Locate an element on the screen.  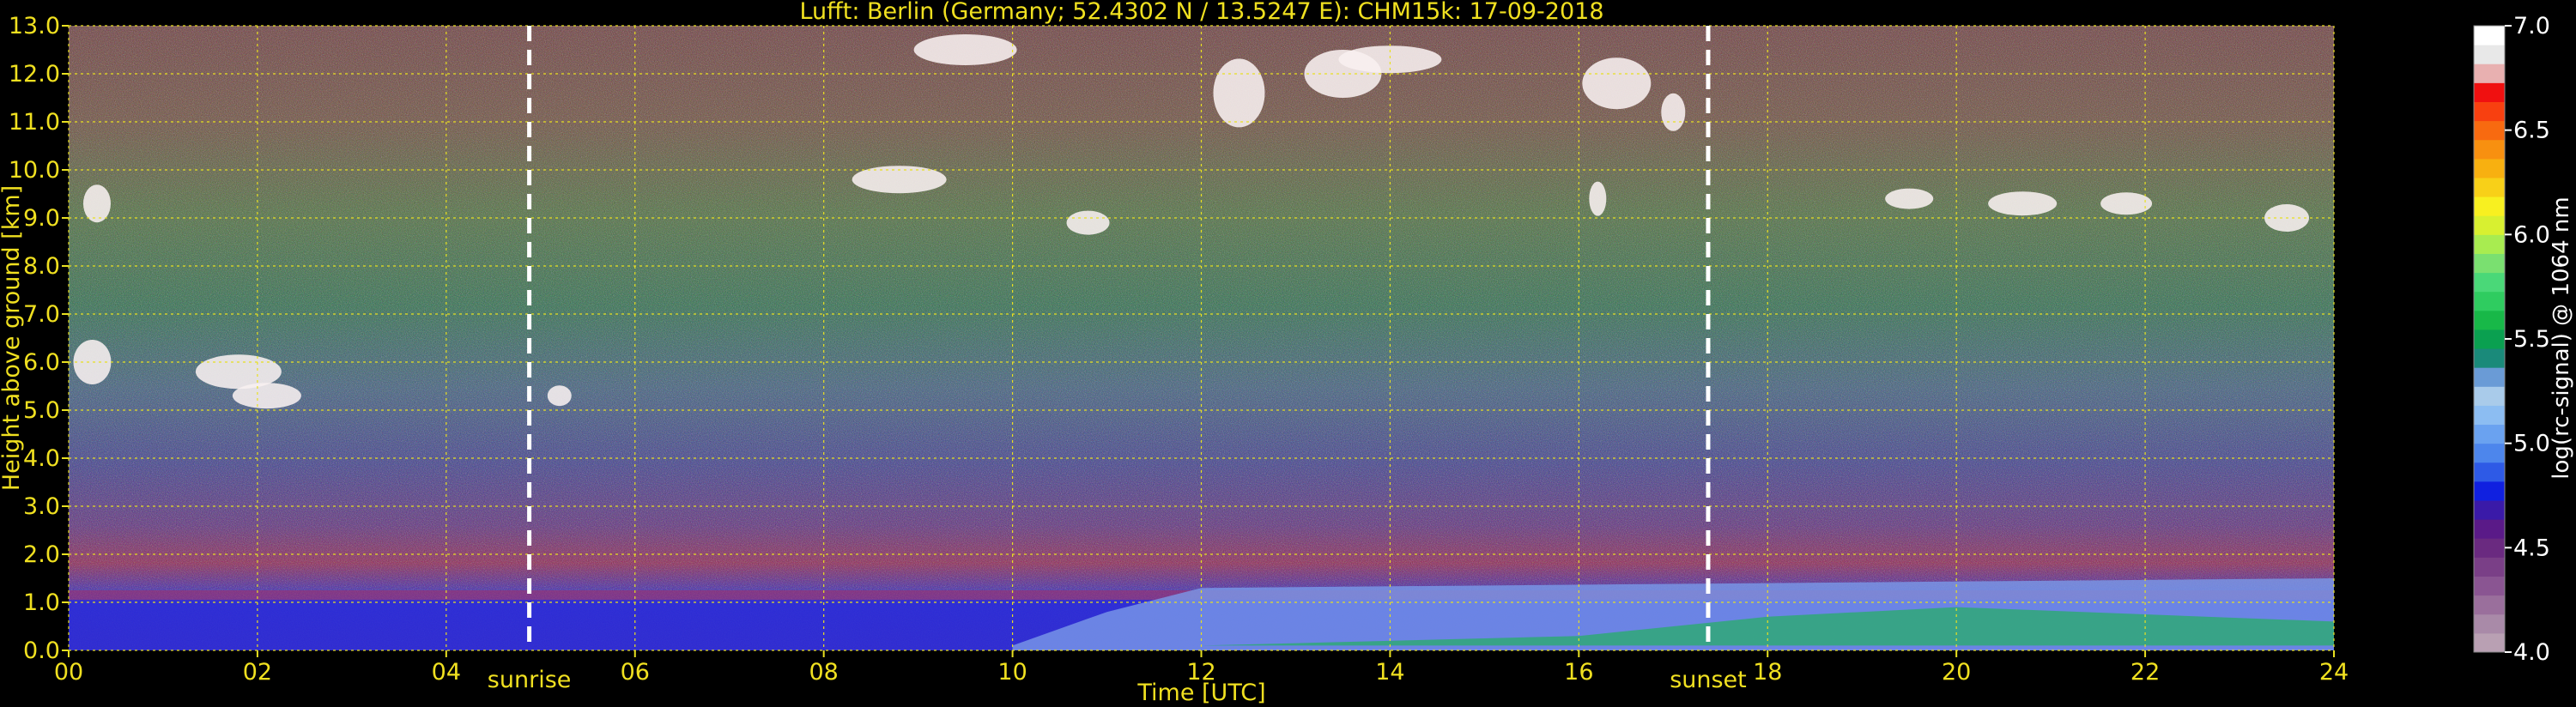
y-tick-label: 7.0 is located at coordinates (41, 314).